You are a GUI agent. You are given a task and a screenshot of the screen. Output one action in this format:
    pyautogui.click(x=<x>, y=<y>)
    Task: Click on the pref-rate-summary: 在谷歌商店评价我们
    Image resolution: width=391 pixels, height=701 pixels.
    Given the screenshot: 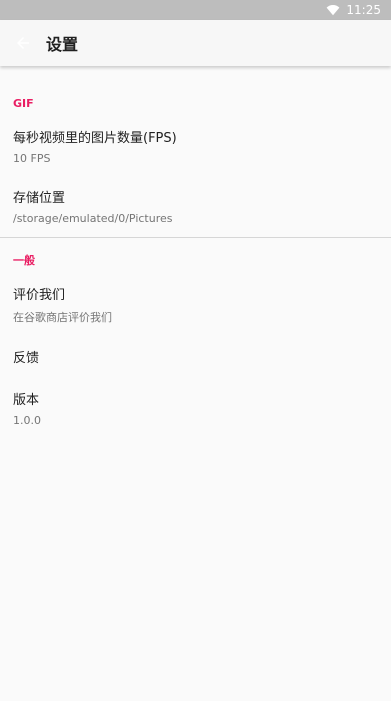 What is the action you would take?
    pyautogui.click(x=62, y=317)
    